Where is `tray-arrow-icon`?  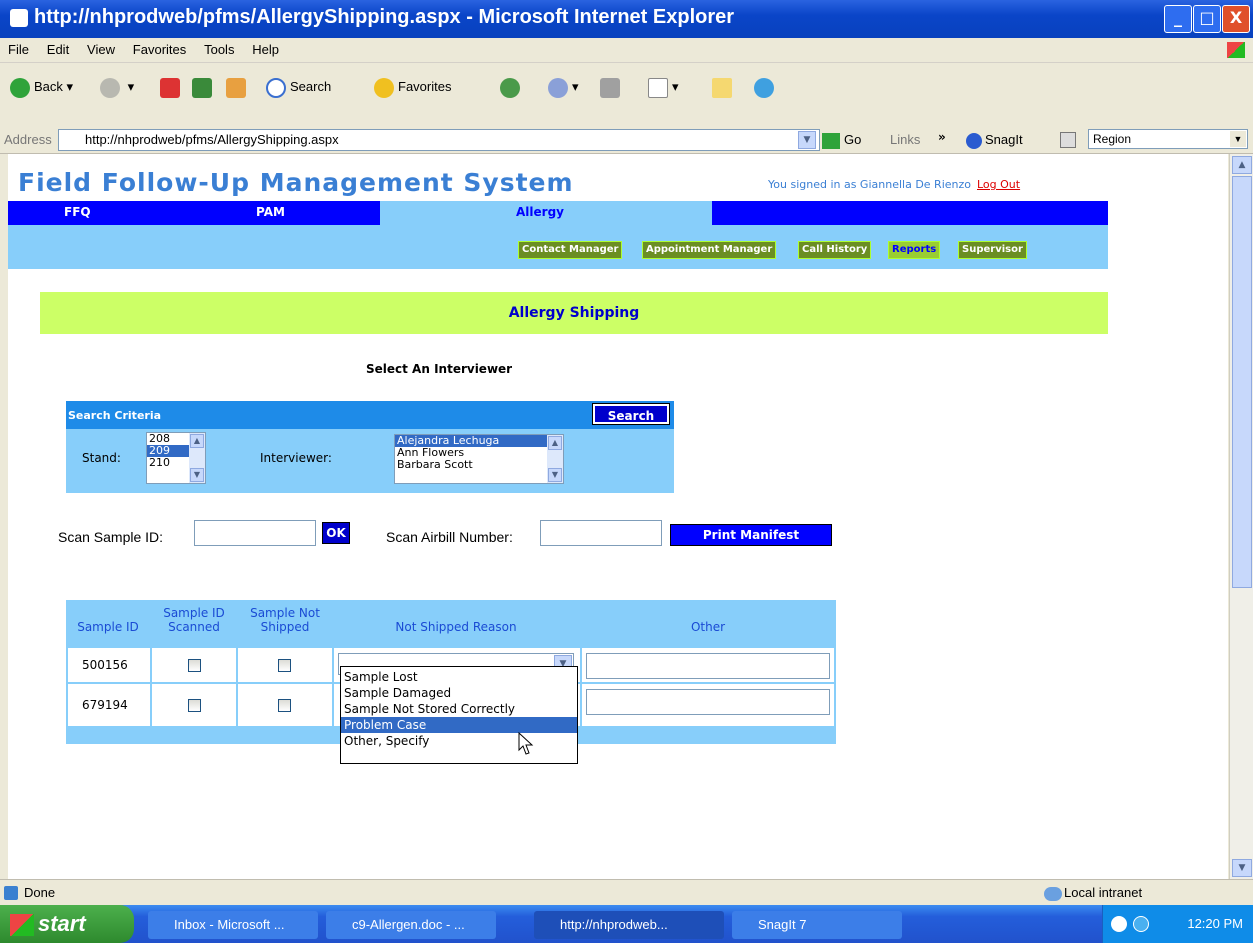
tray-arrow-icon is located at coordinates (1119, 924).